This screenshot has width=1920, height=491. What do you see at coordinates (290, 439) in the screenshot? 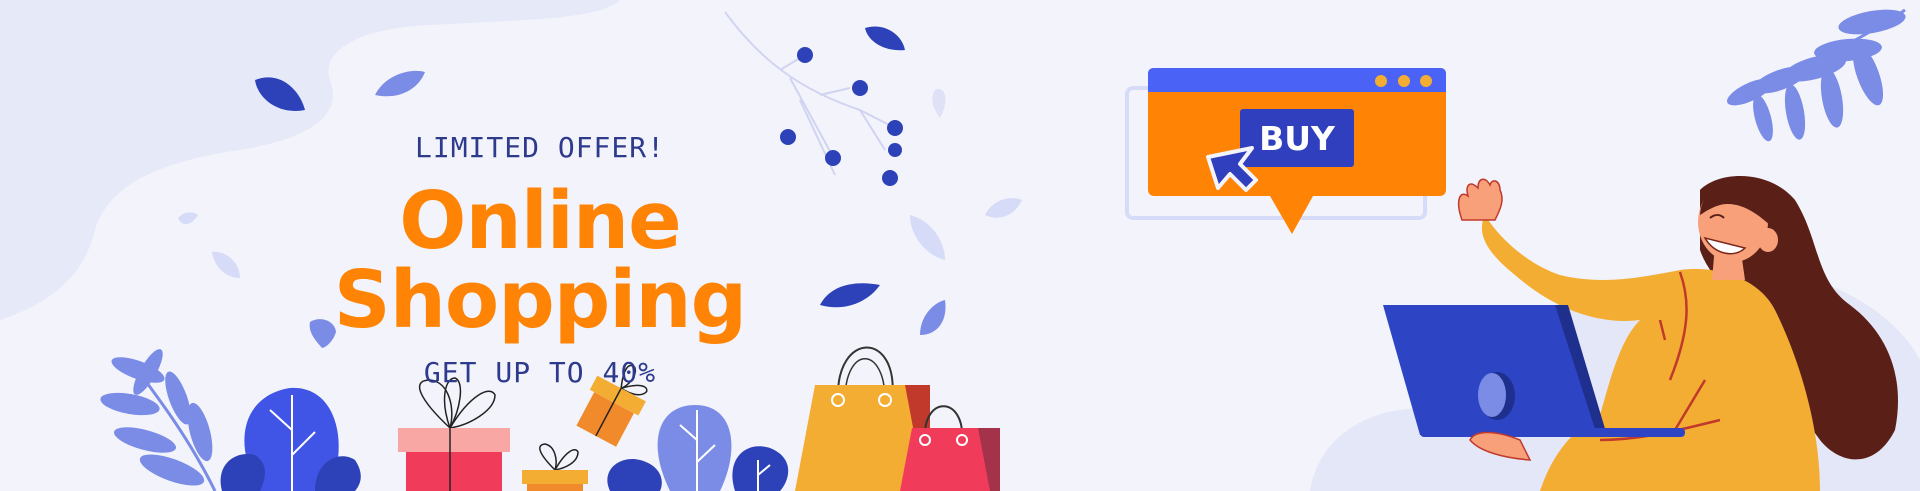
I see `bush-left` at bounding box center [290, 439].